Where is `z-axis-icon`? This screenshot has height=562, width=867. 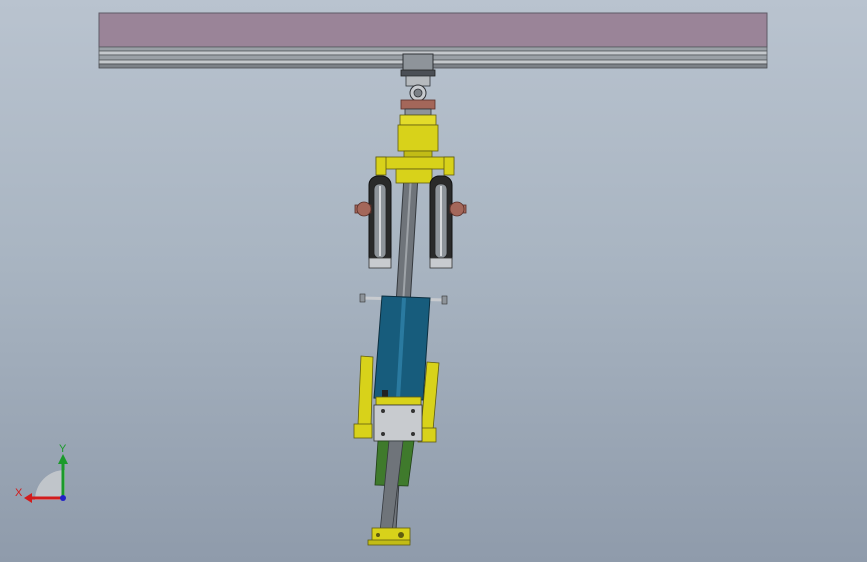
z-axis-icon is located at coordinates (63, 498).